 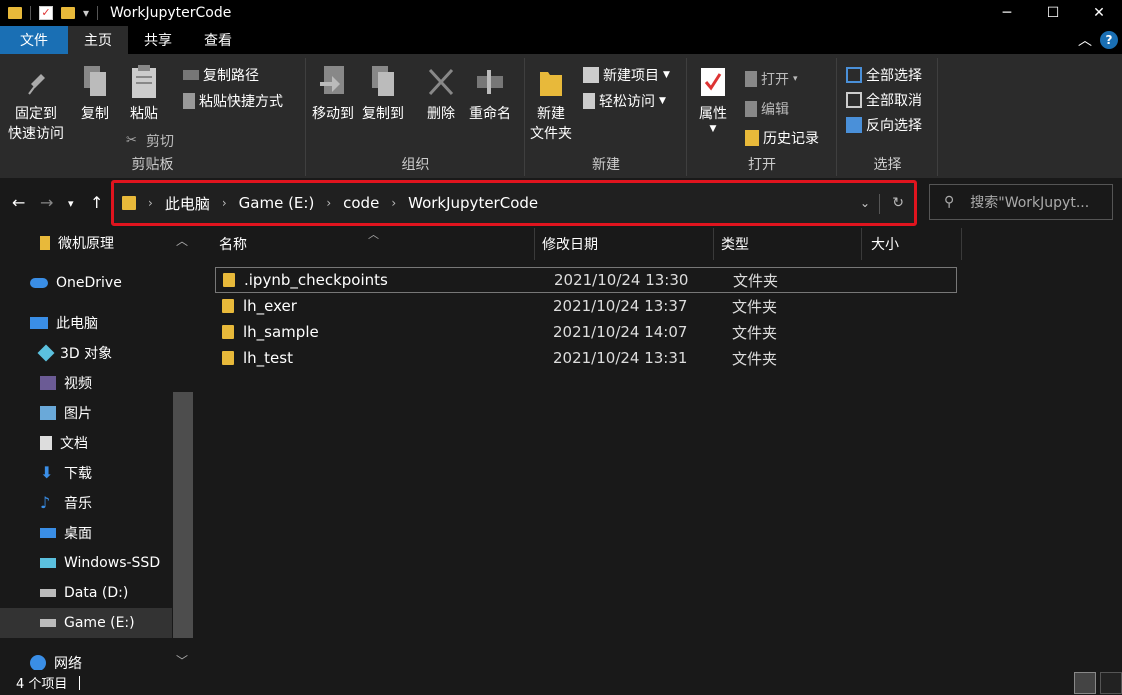 I want to click on column-header-size: 大小, so click(x=912, y=244).